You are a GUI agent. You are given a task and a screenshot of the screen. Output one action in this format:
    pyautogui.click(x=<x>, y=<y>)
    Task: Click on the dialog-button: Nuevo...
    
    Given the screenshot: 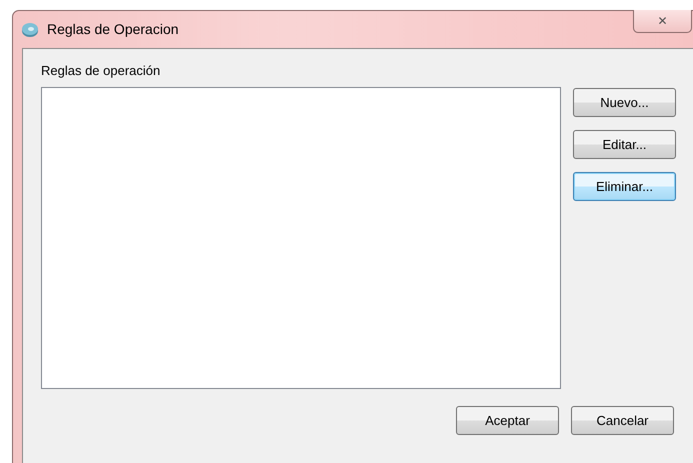 What is the action you would take?
    pyautogui.click(x=624, y=102)
    